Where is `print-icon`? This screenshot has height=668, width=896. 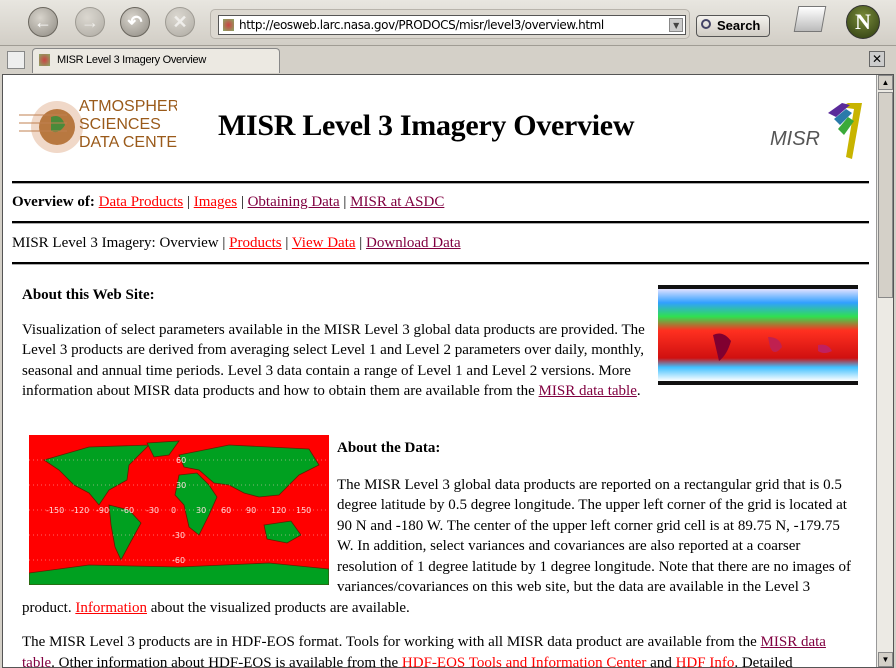 print-icon is located at coordinates (810, 19).